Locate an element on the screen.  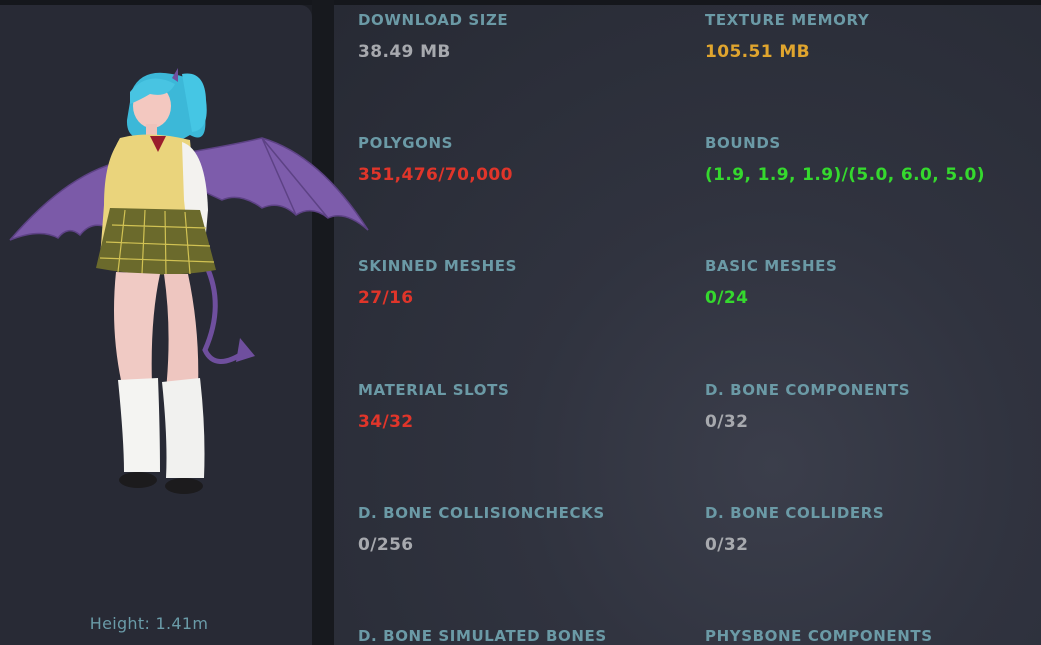
stat-value-texture-memory: 105.51 MB is located at coordinates (757, 52).